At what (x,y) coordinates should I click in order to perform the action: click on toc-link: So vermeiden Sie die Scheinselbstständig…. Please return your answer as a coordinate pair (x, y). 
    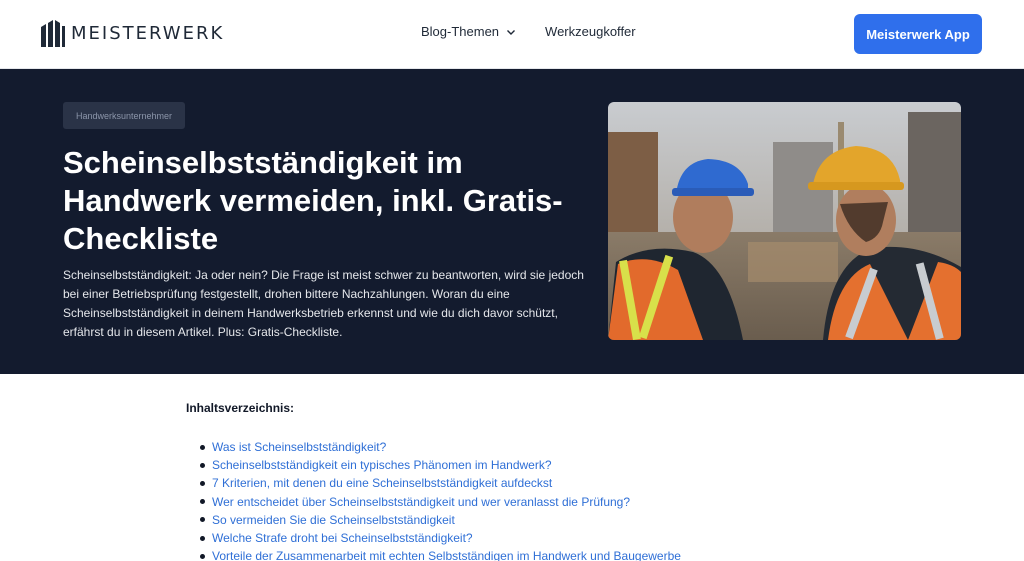
    Looking at the image, I should click on (333, 520).